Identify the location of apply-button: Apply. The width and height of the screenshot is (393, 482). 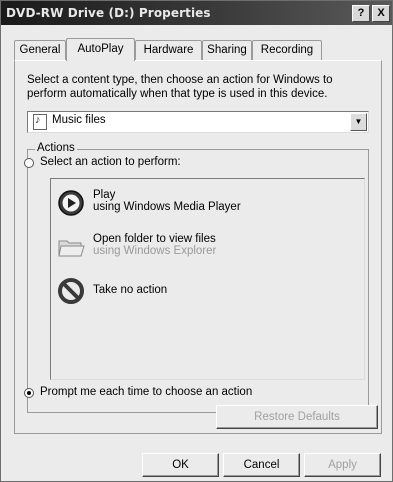
(342, 465).